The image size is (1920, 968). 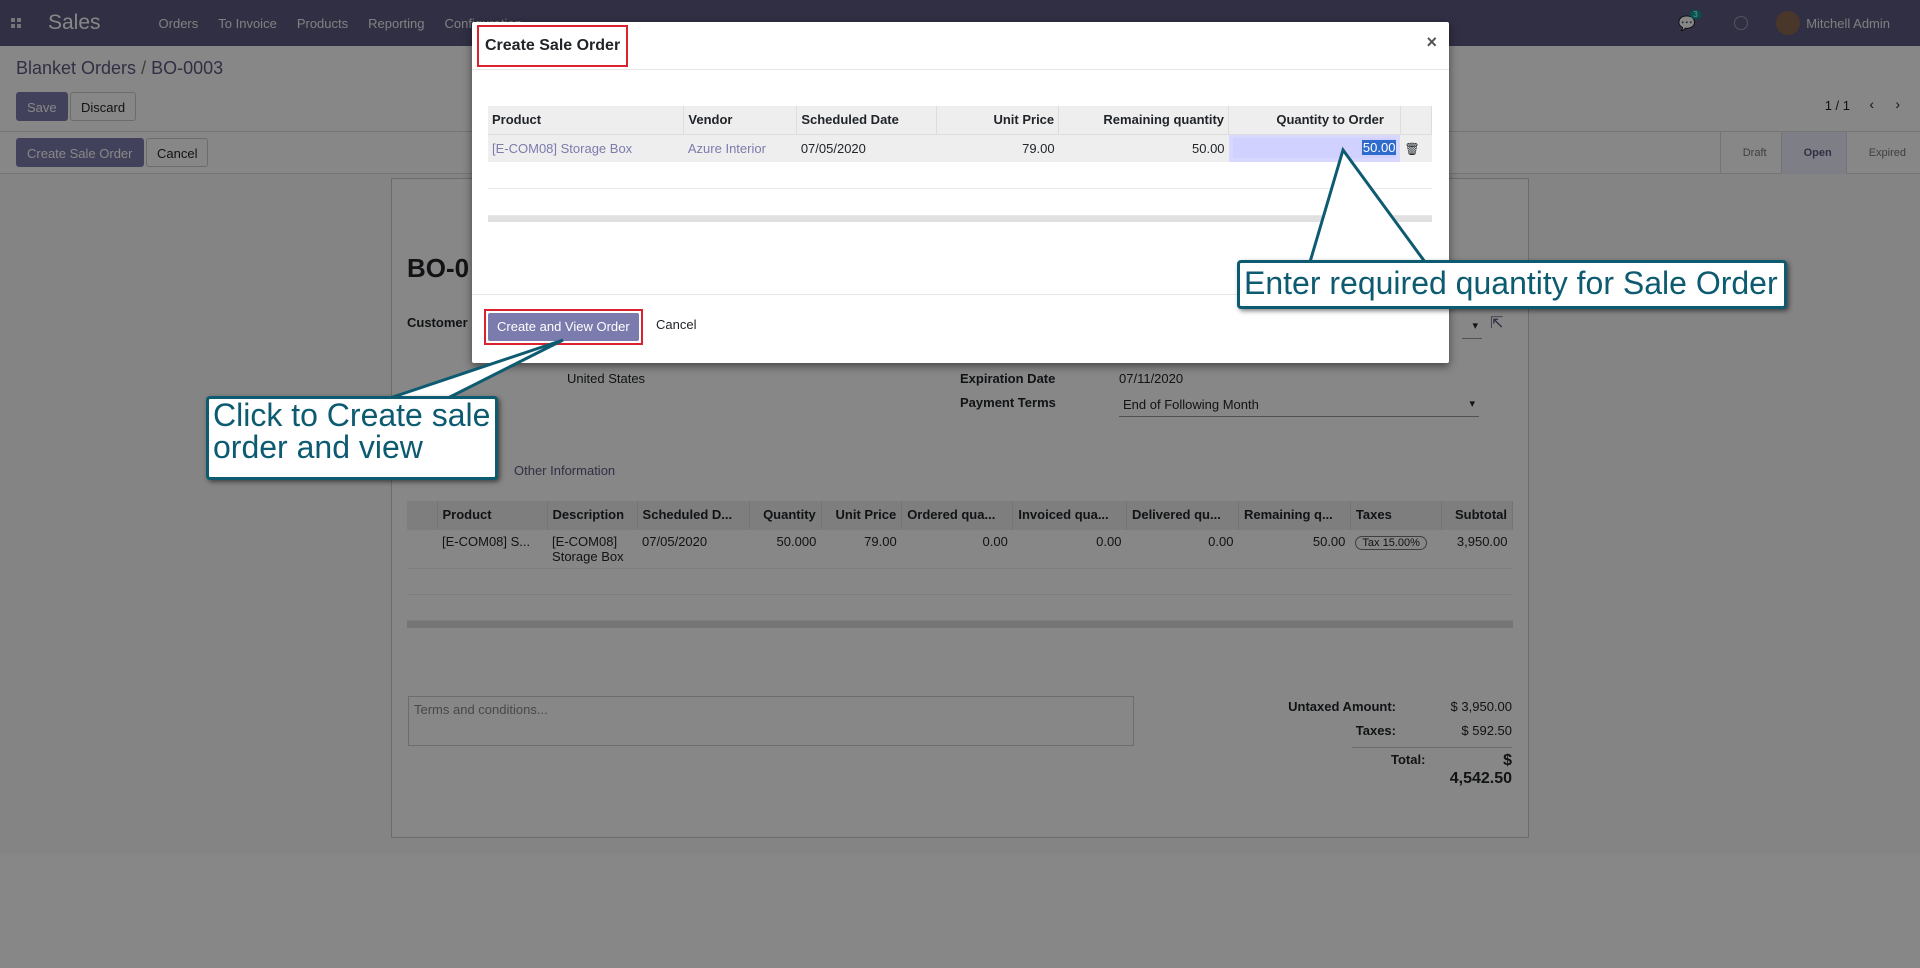 I want to click on column-header: Remaining quantity, so click(x=1144, y=120).